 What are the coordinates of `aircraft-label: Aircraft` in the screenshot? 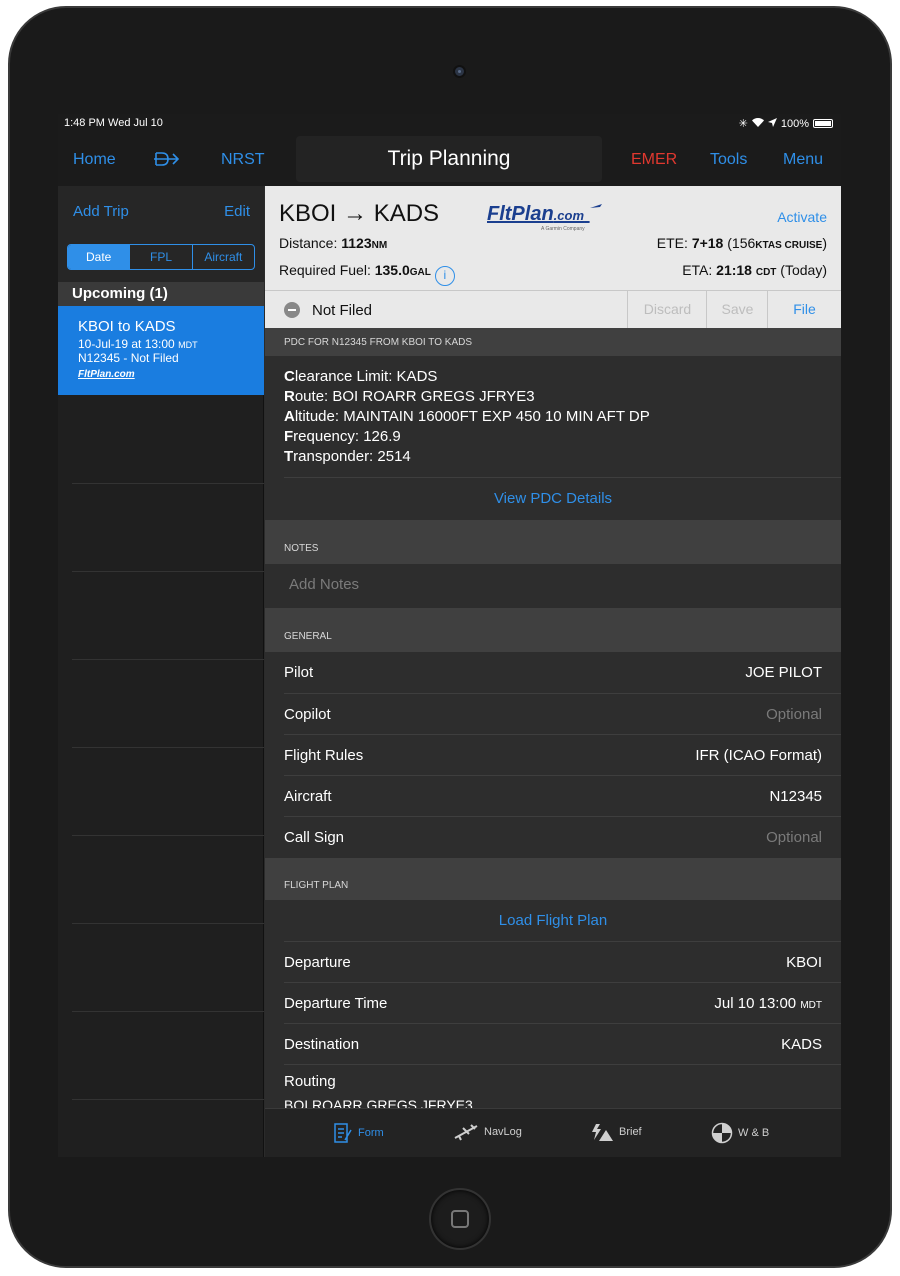 It's located at (308, 796).